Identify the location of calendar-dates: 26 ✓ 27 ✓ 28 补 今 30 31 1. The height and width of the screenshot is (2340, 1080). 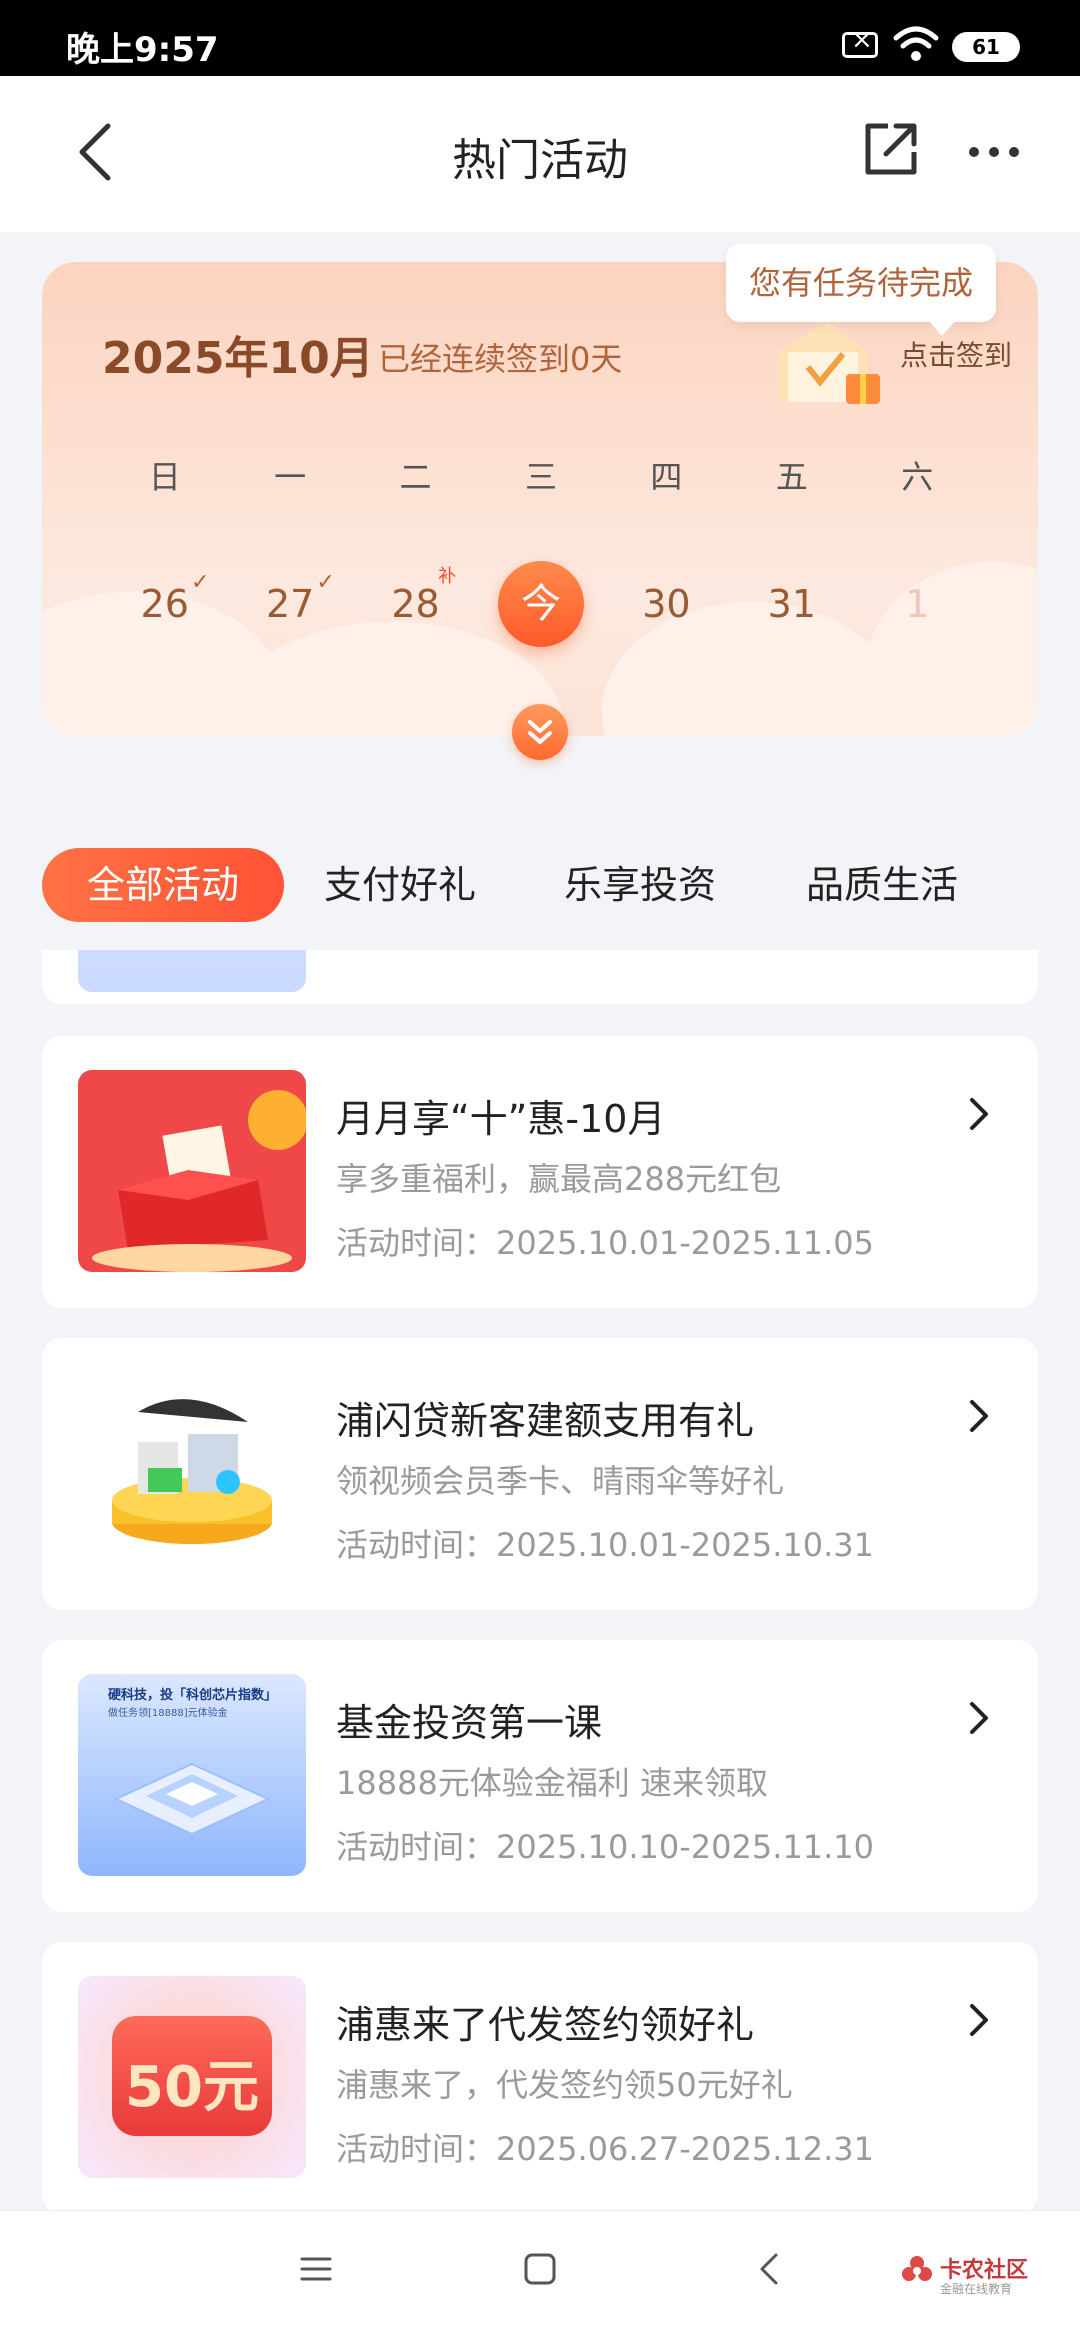
(541, 604).